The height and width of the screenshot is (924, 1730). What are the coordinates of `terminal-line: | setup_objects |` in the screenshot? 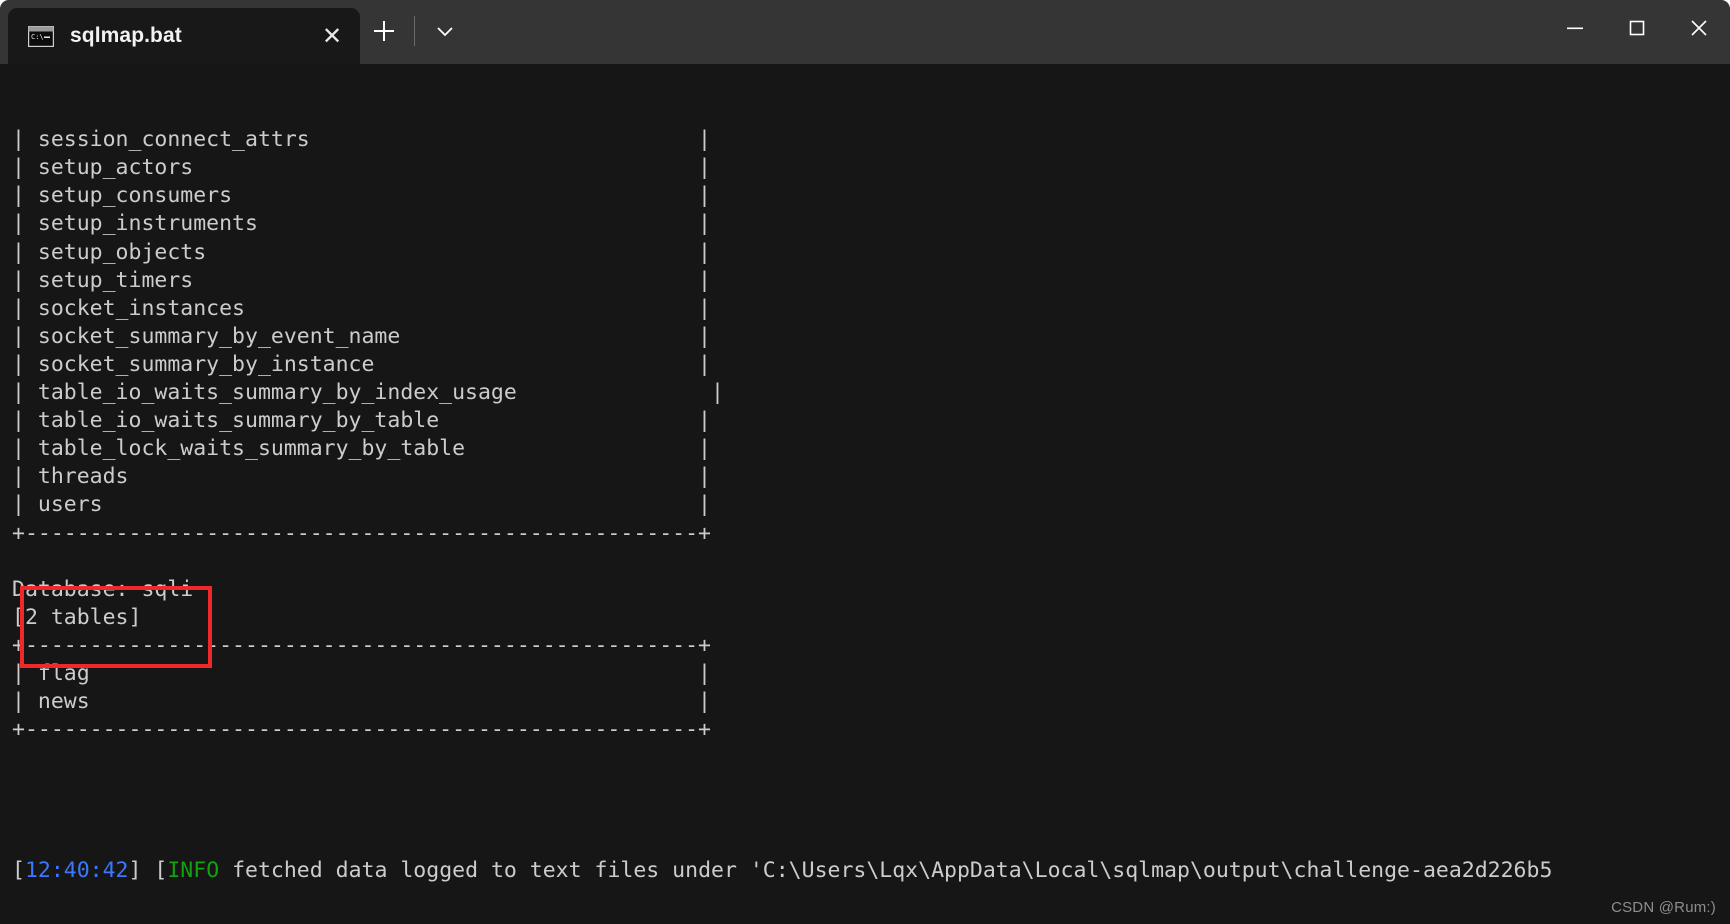 It's located at (361, 252).